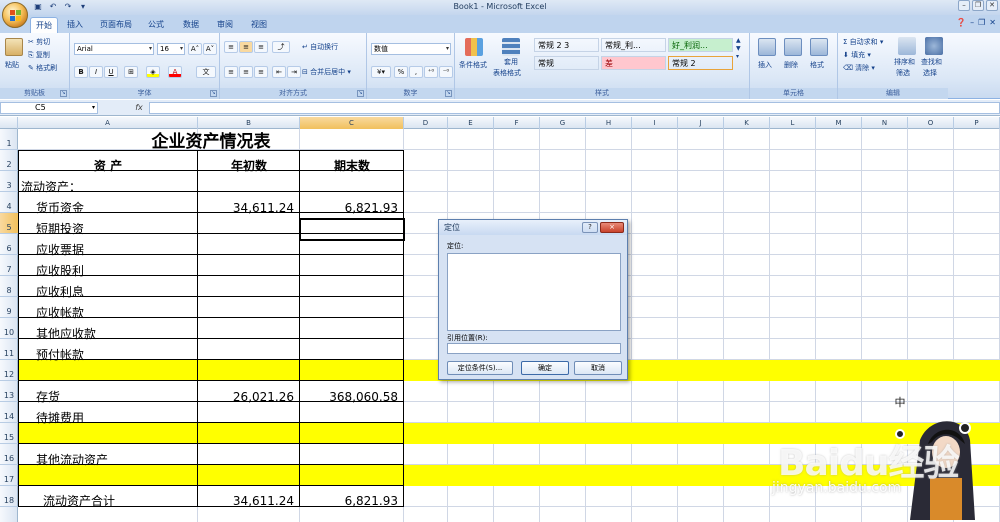 Image resolution: width=1000 pixels, height=522 pixels. Describe the element at coordinates (210, 49) in the screenshot. I see `shrink-font-button: A˅` at that location.